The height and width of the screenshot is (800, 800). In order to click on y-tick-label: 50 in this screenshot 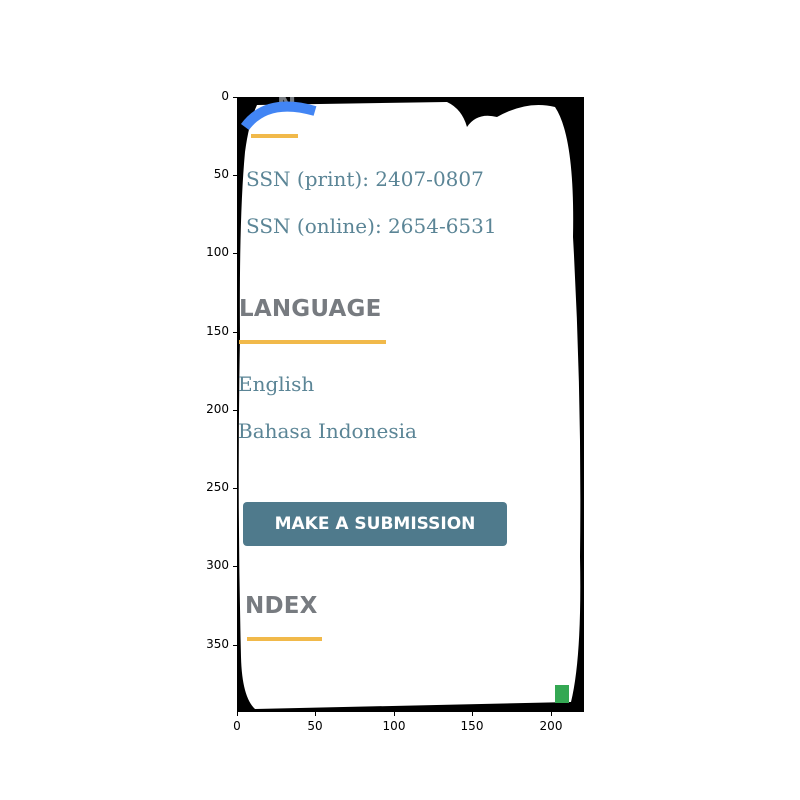, I will do `click(221, 174)`.